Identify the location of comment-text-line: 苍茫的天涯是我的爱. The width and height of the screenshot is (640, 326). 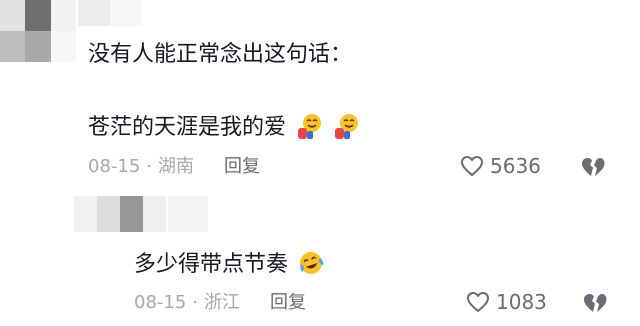
(187, 127).